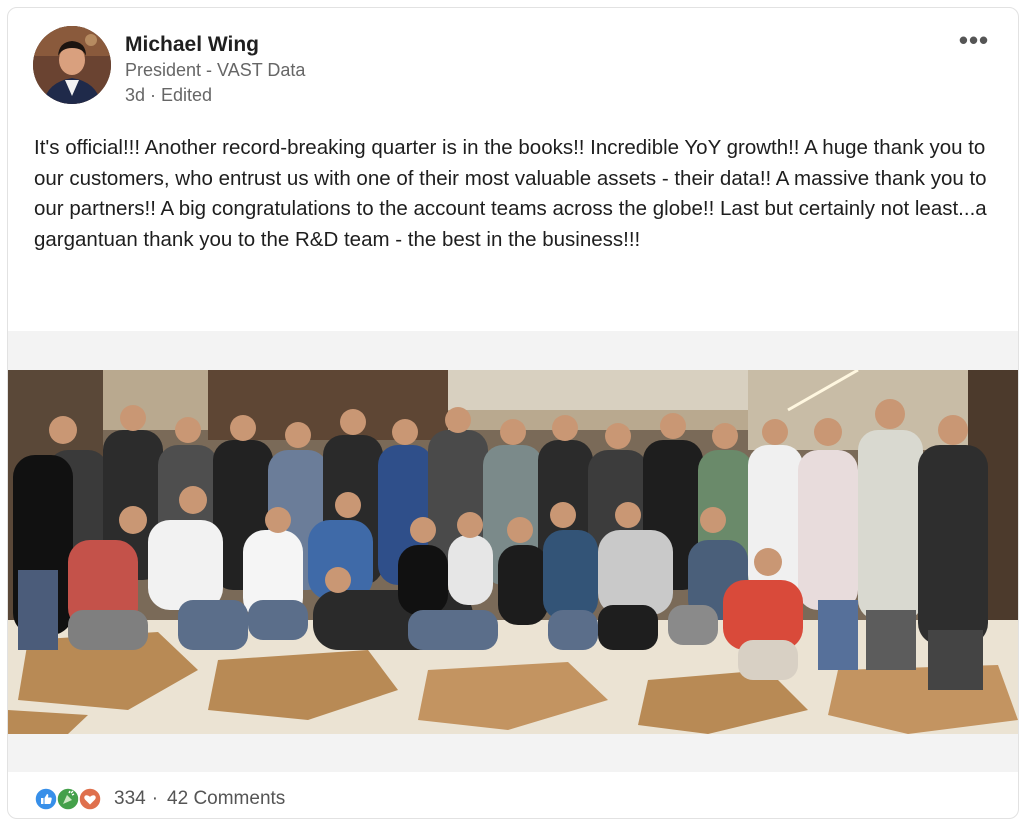 The image size is (1024, 825). Describe the element at coordinates (513, 753) in the screenshot. I see `image-bottom-band` at that location.